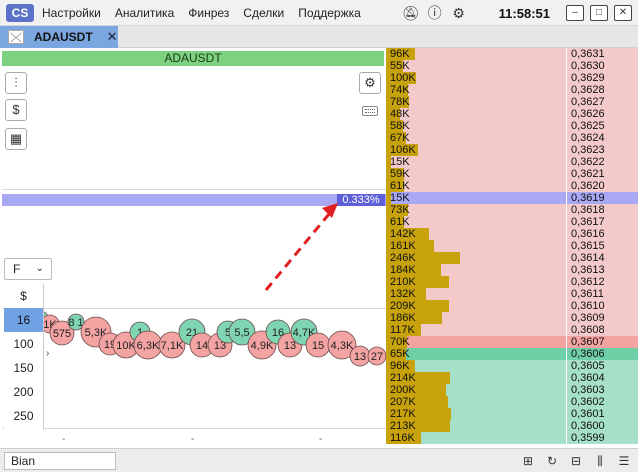 The width and height of the screenshot is (638, 472). What do you see at coordinates (512, 186) in the screenshot?
I see `order-book-row: 61K 0,3620` at bounding box center [512, 186].